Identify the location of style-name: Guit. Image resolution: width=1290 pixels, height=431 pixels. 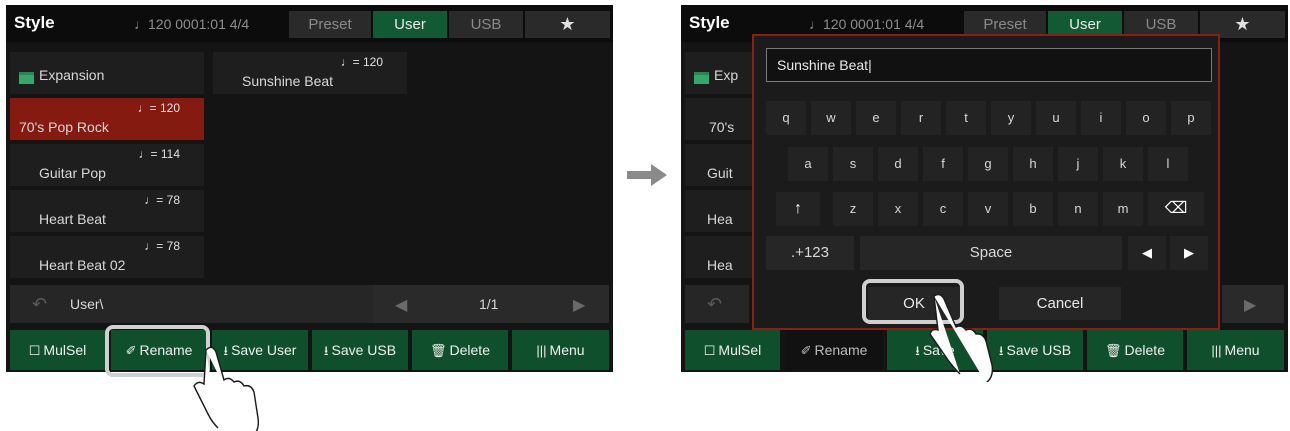
(720, 173).